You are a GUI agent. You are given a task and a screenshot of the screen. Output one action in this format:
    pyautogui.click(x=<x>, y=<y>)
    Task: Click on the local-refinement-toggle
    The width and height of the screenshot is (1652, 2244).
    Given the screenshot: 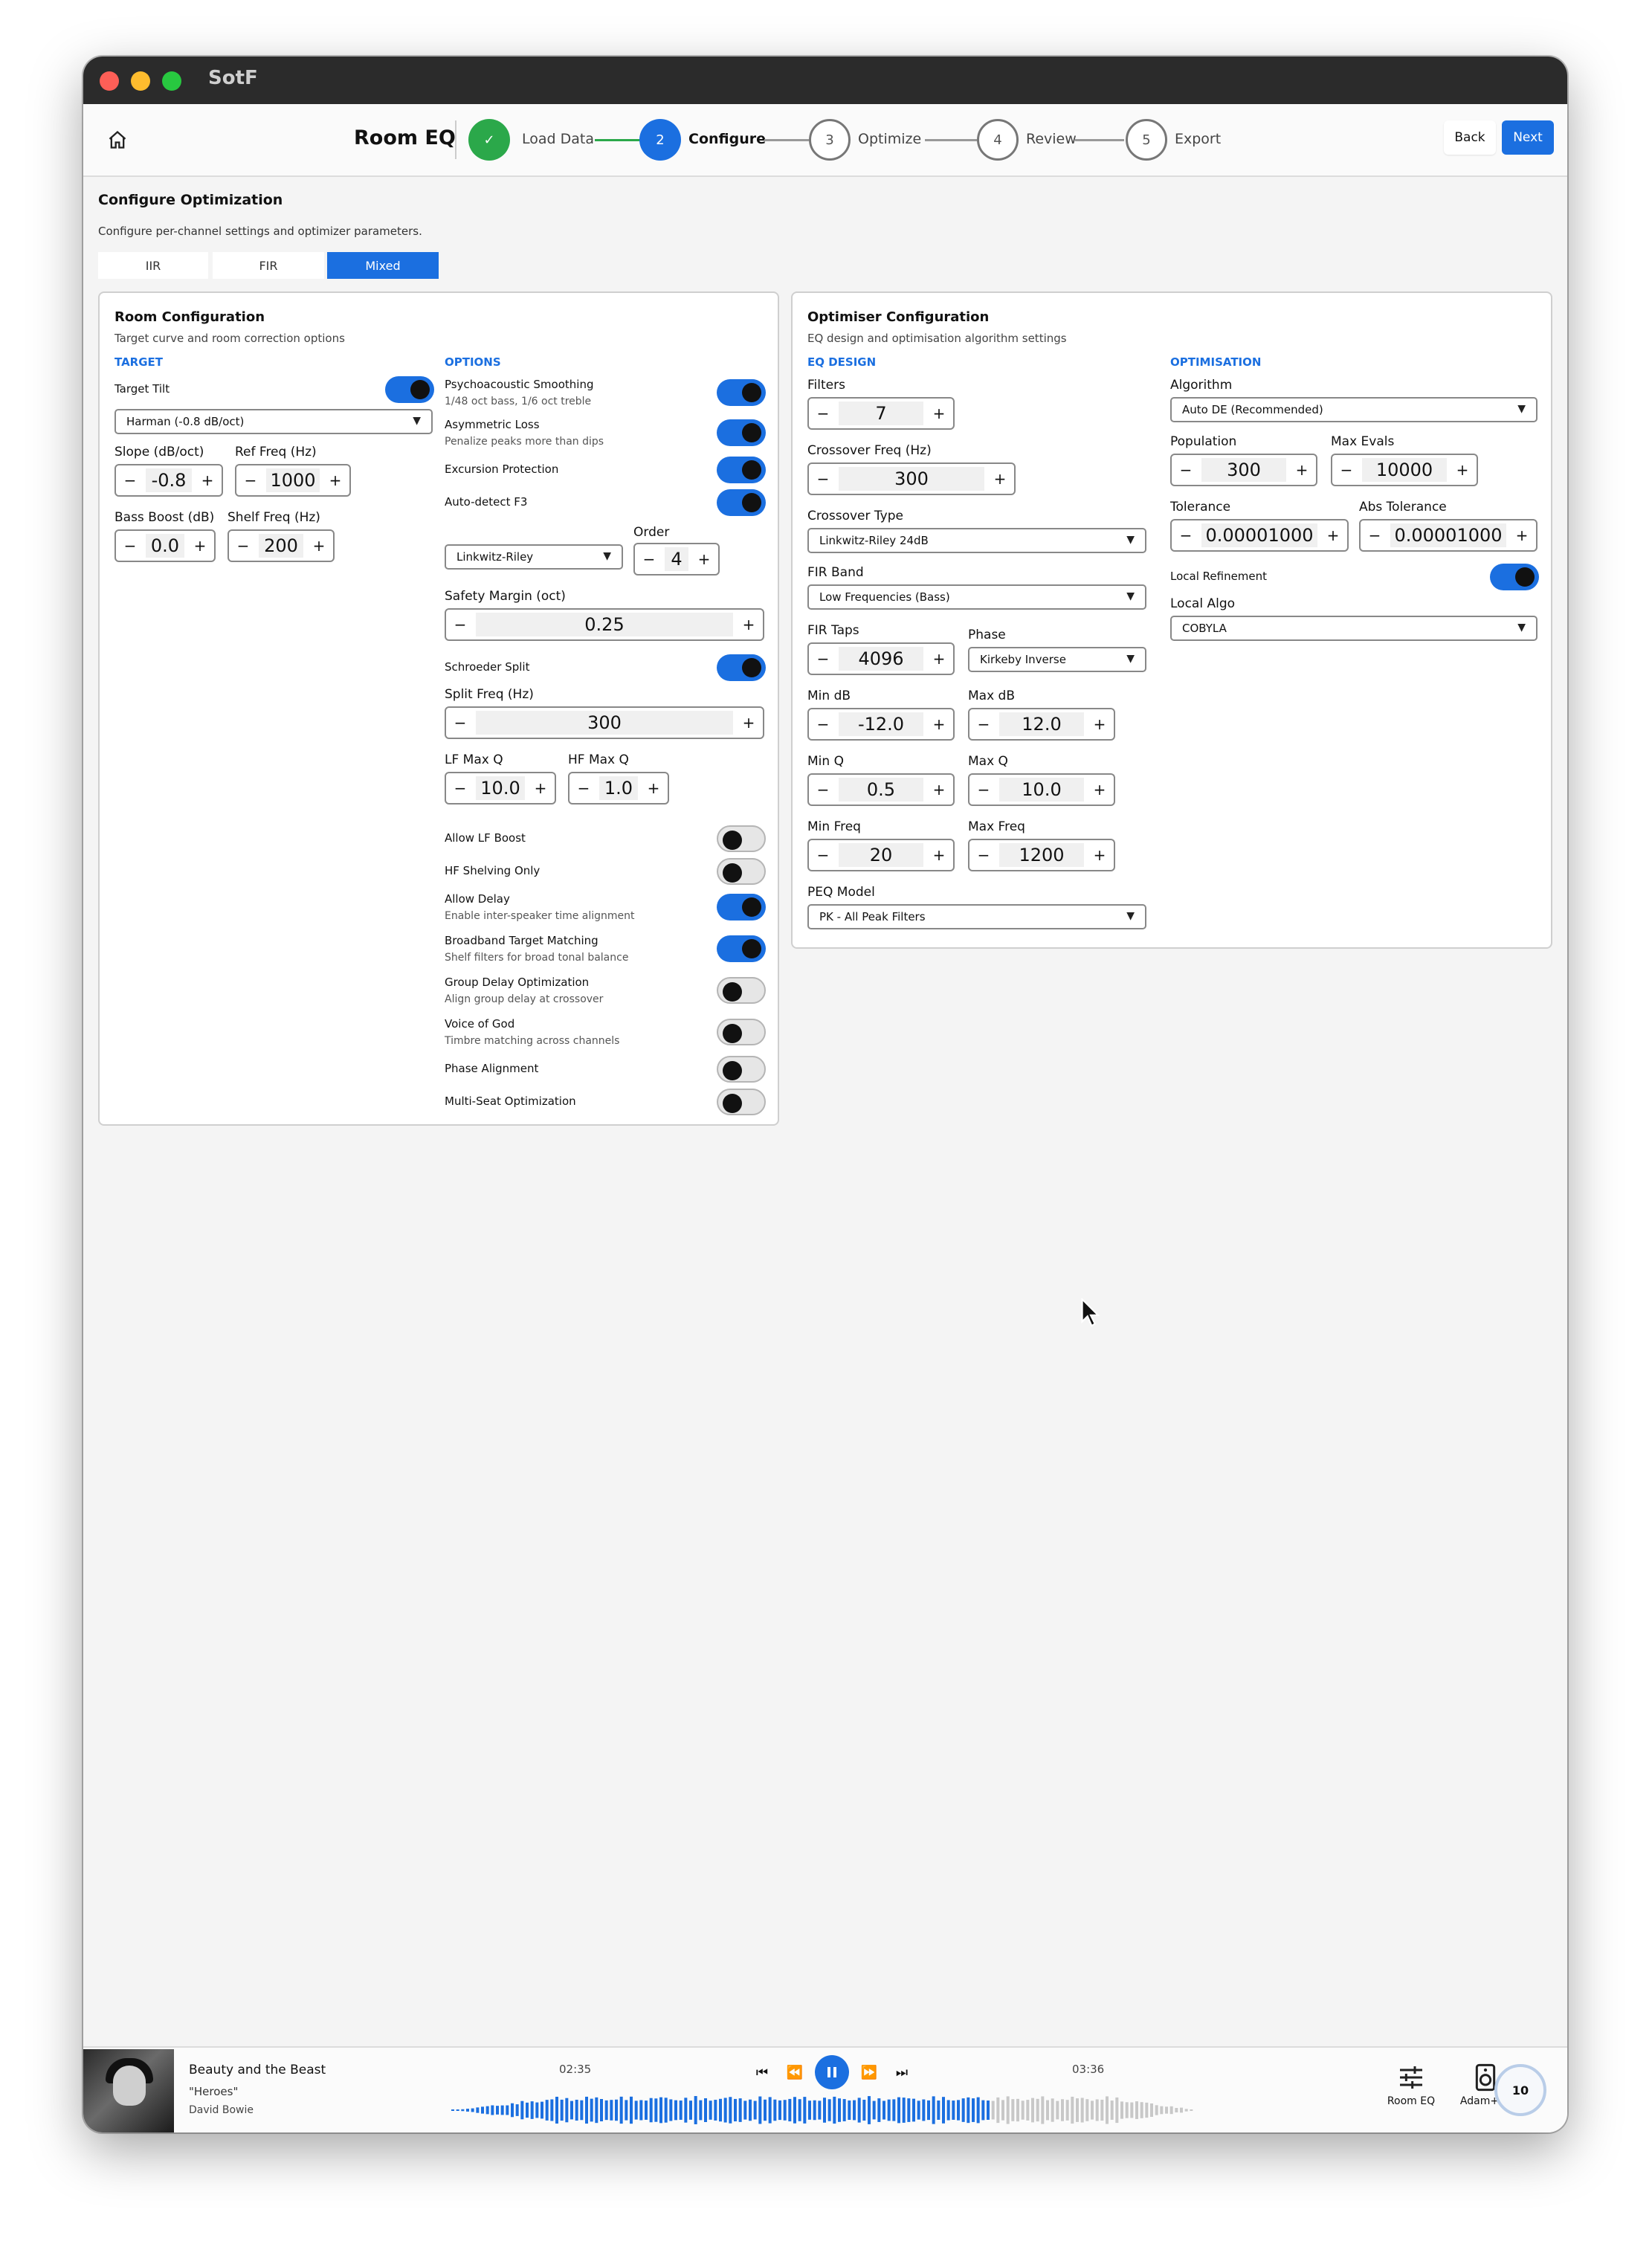 What is the action you would take?
    pyautogui.click(x=1514, y=577)
    